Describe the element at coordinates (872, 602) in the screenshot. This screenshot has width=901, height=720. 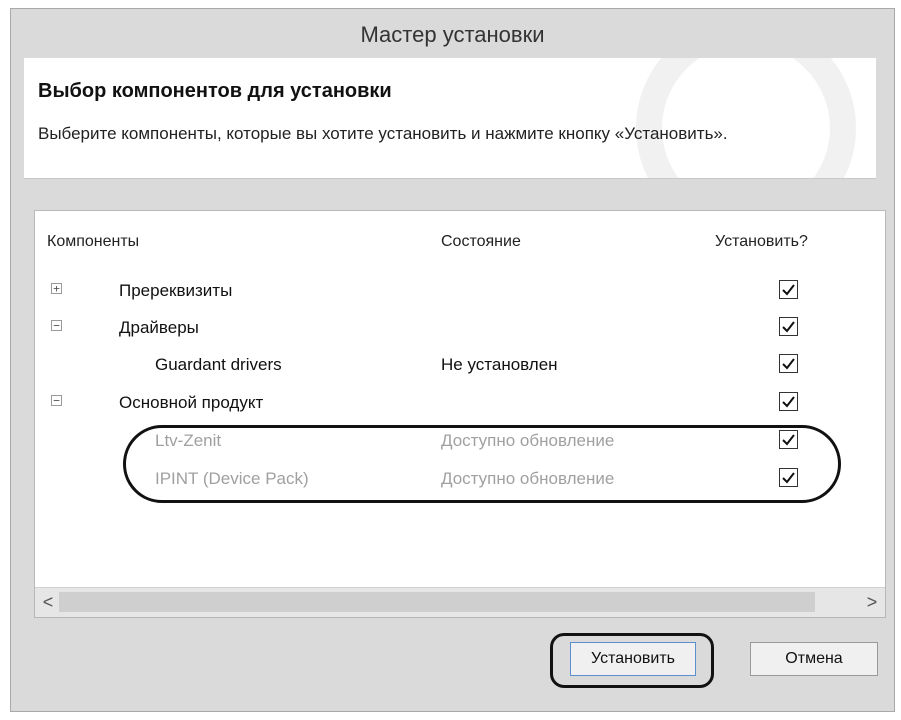
I see `scroll-right-icon: >` at that location.